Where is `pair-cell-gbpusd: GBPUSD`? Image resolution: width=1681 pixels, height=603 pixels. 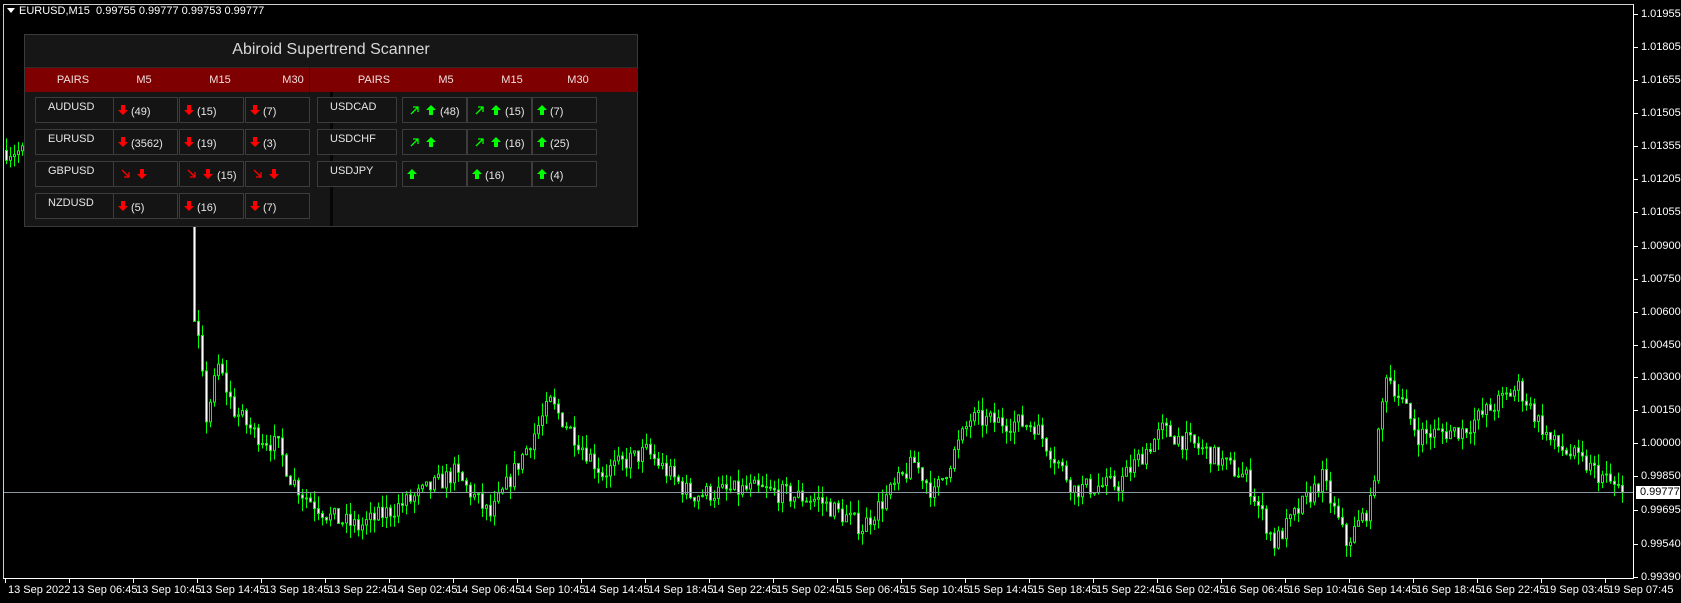
pair-cell-gbpusd: GBPUSD is located at coordinates (75, 174).